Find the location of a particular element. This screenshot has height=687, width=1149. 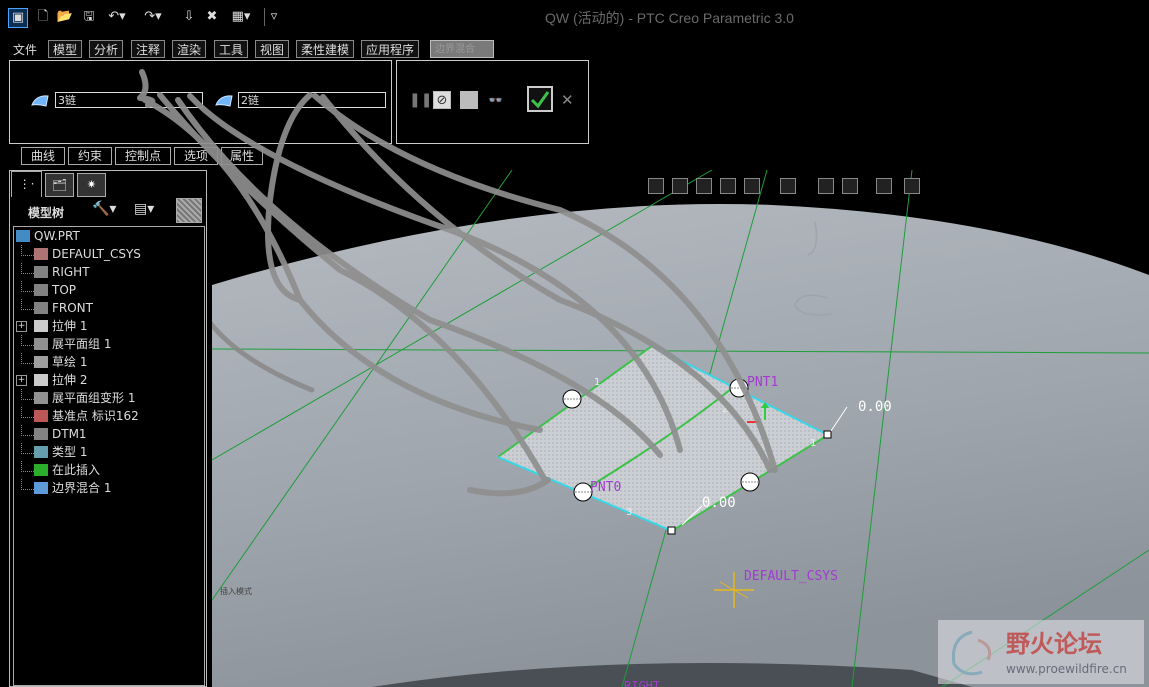

folder-browser-tab-icon: 🗂 is located at coordinates (59, 185).